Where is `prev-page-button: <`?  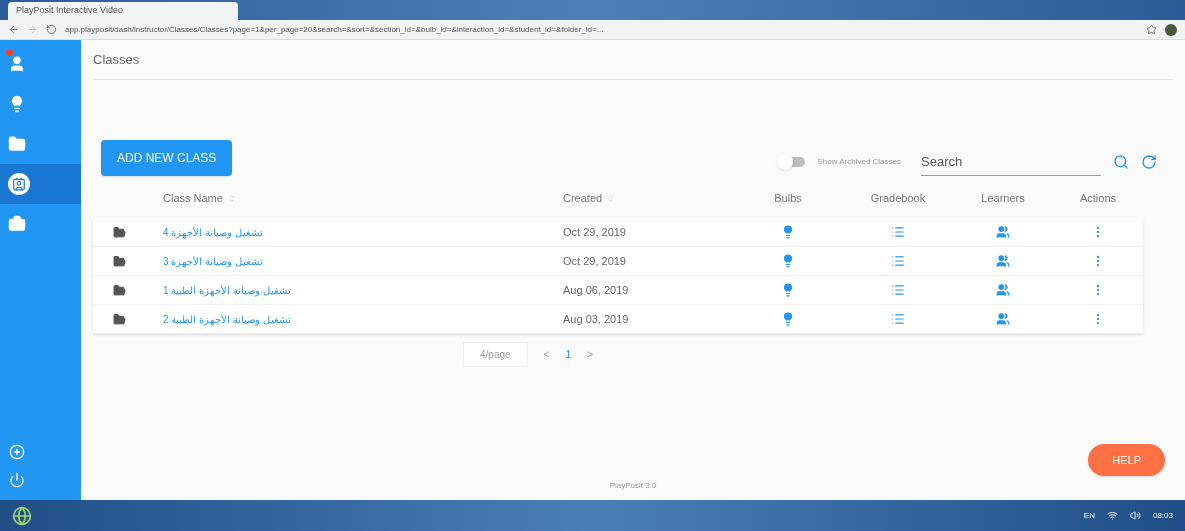 prev-page-button: < is located at coordinates (546, 354).